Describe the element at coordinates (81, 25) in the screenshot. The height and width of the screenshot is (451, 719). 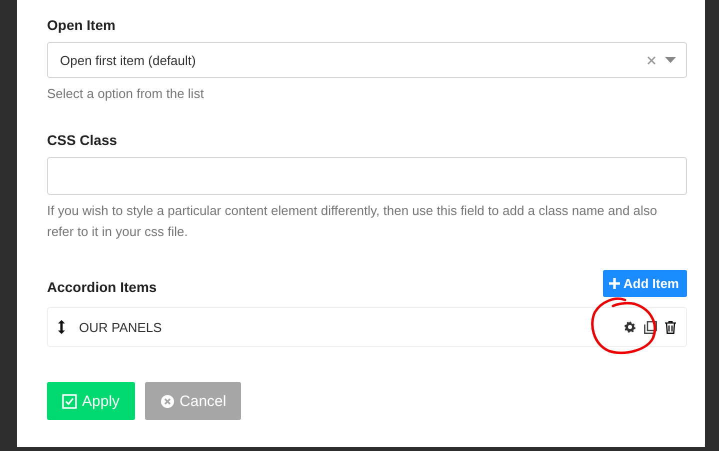
I see `field-label: Open Item` at that location.